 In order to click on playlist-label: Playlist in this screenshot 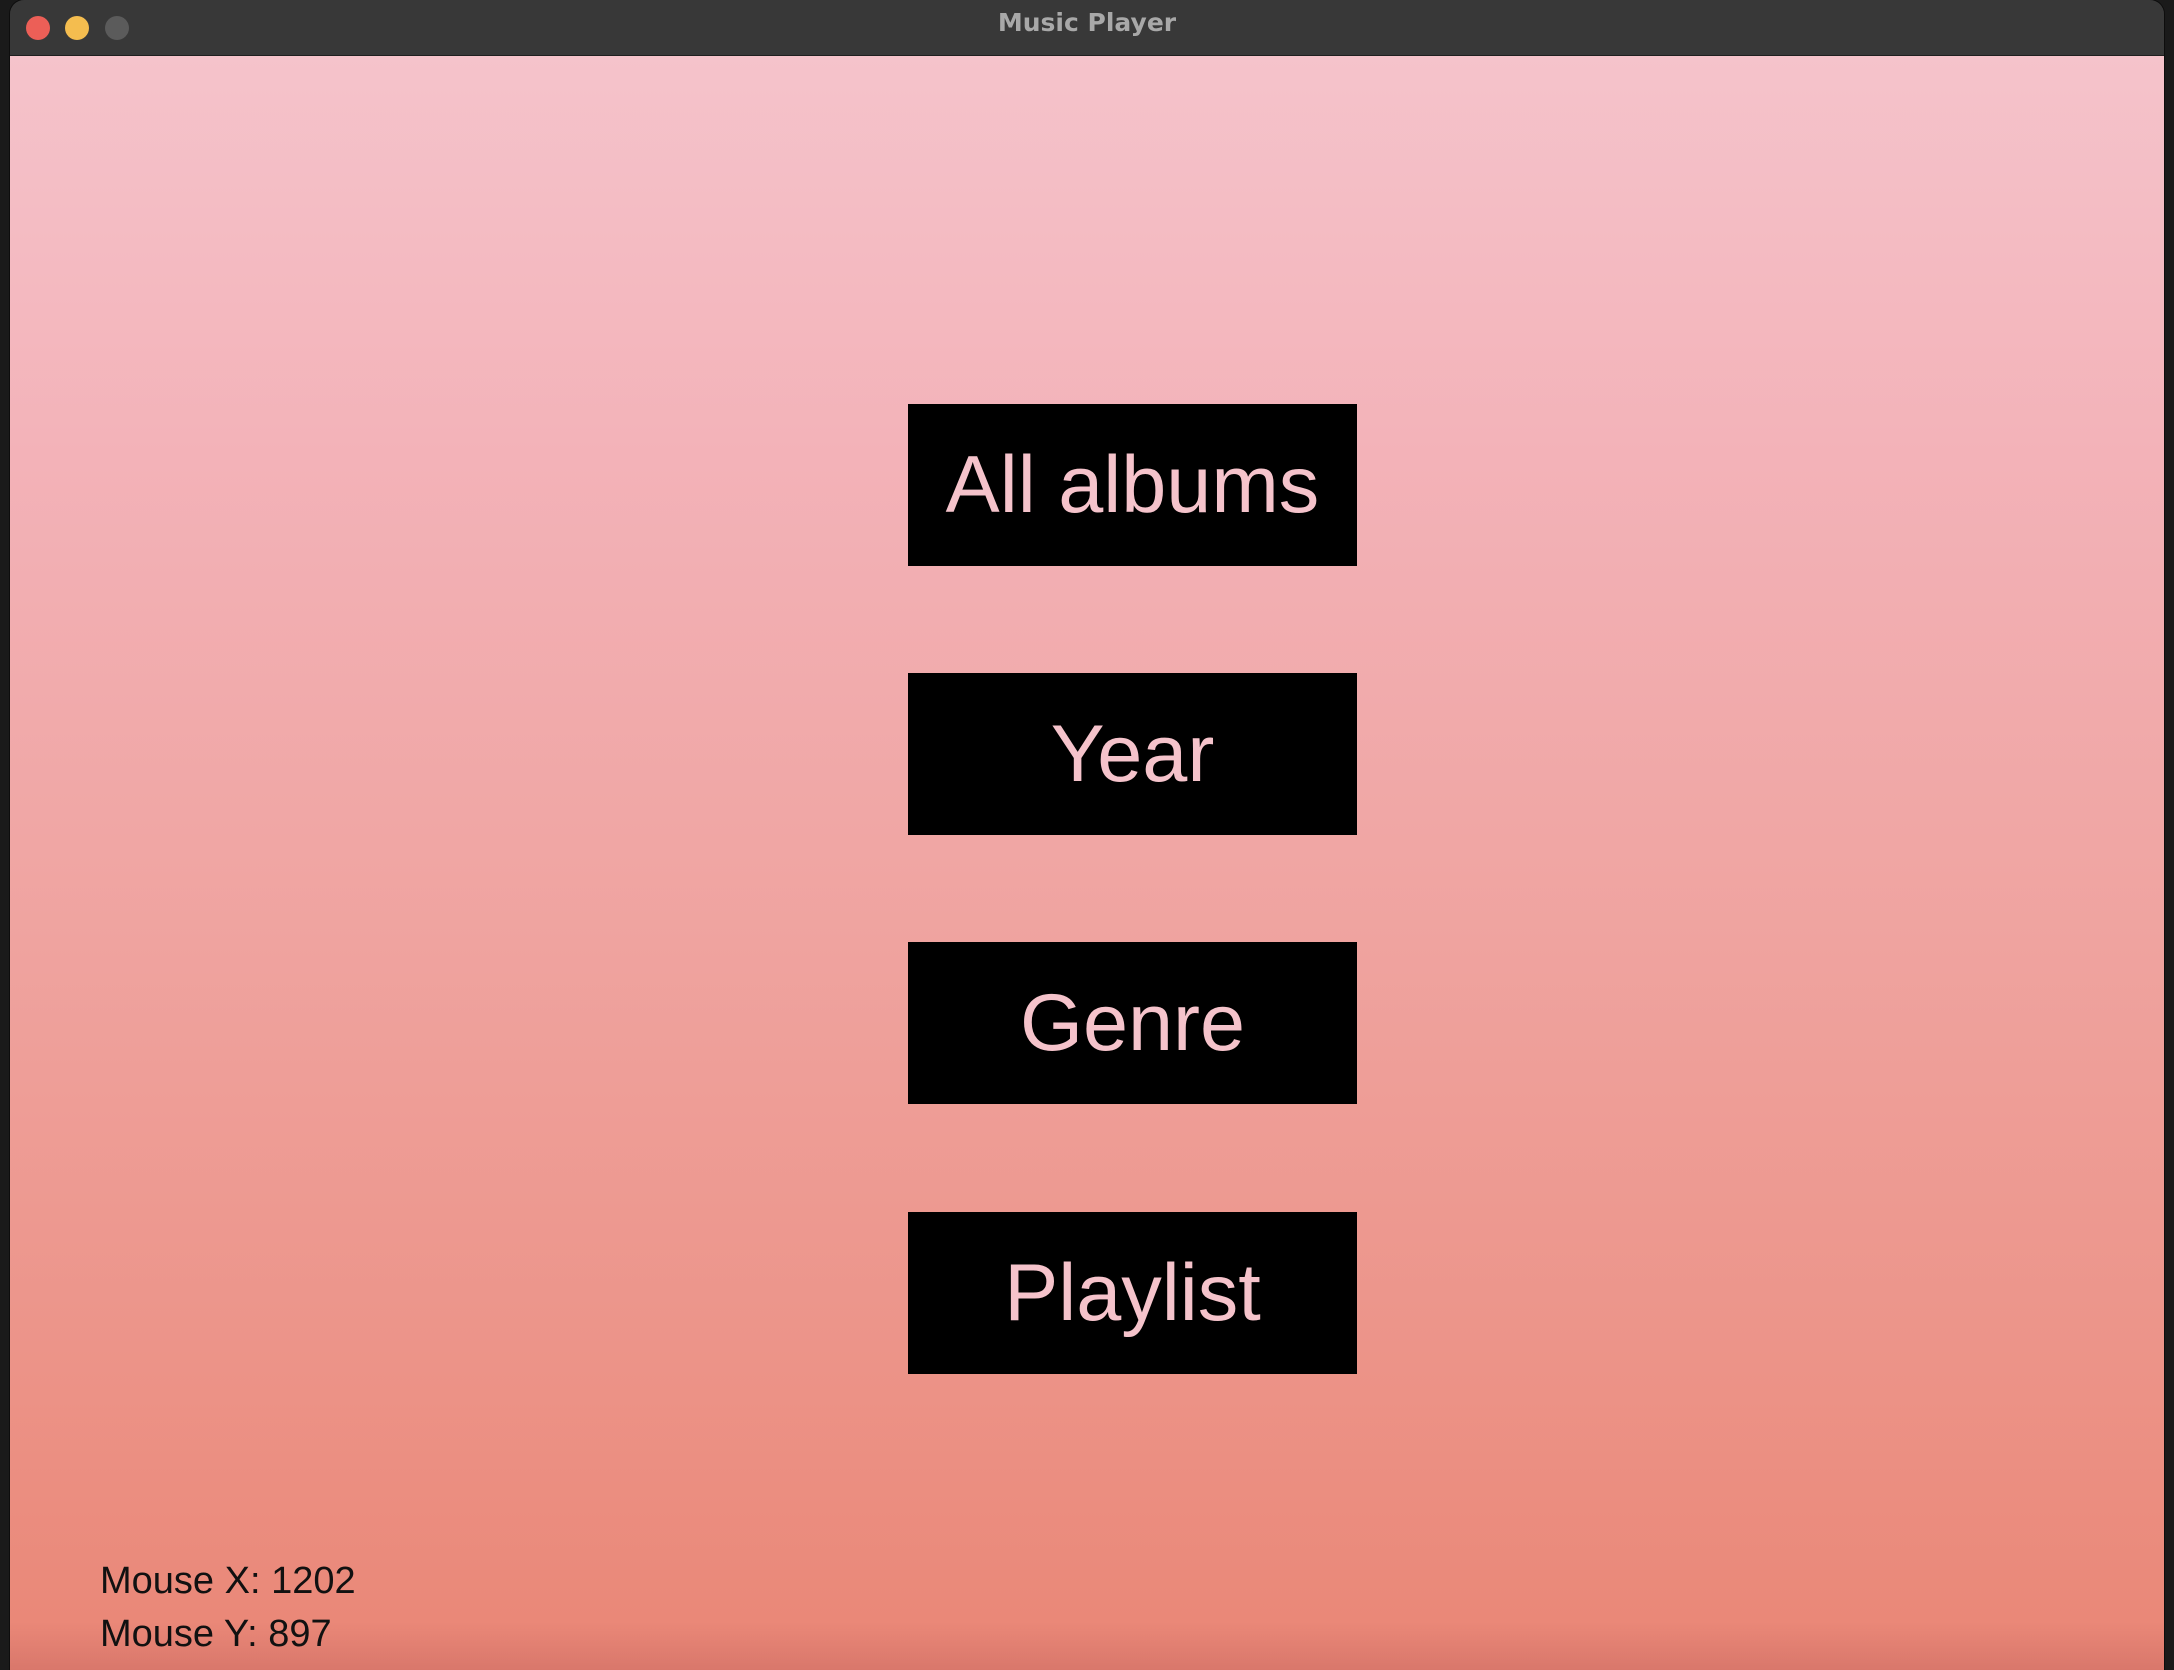, I will do `click(1132, 1292)`.